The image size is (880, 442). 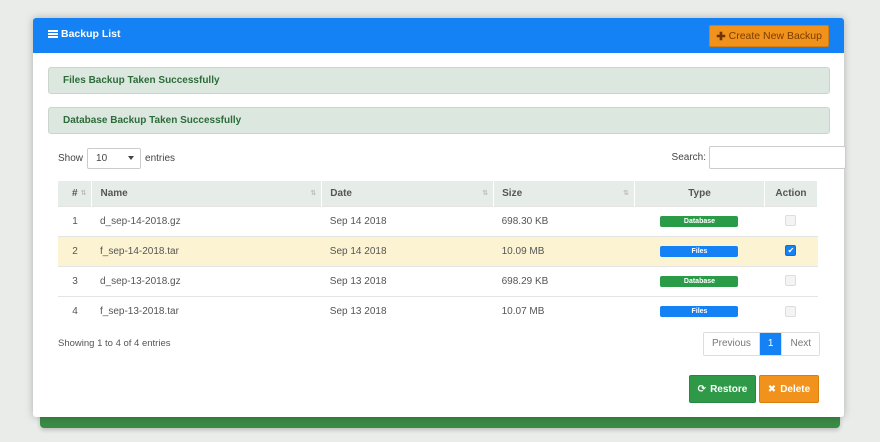 What do you see at coordinates (75, 280) in the screenshot?
I see `row-number: 3` at bounding box center [75, 280].